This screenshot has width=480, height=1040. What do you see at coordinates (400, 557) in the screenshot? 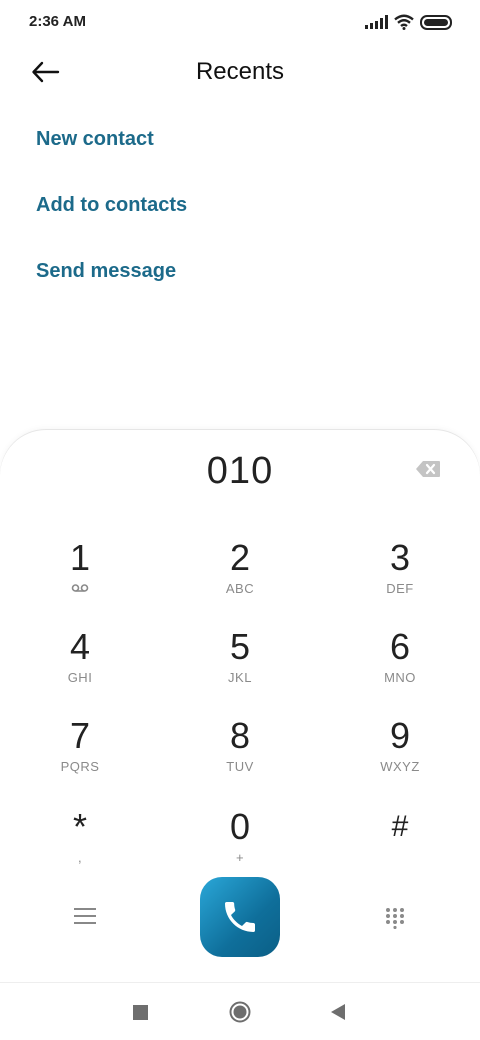
I see `key-digit: 3` at bounding box center [400, 557].